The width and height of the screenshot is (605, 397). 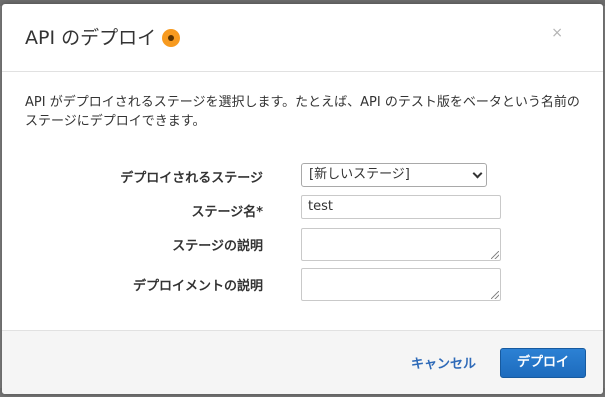 I want to click on deploy-stage-label: デプロイされるステージ, so click(x=191, y=178).